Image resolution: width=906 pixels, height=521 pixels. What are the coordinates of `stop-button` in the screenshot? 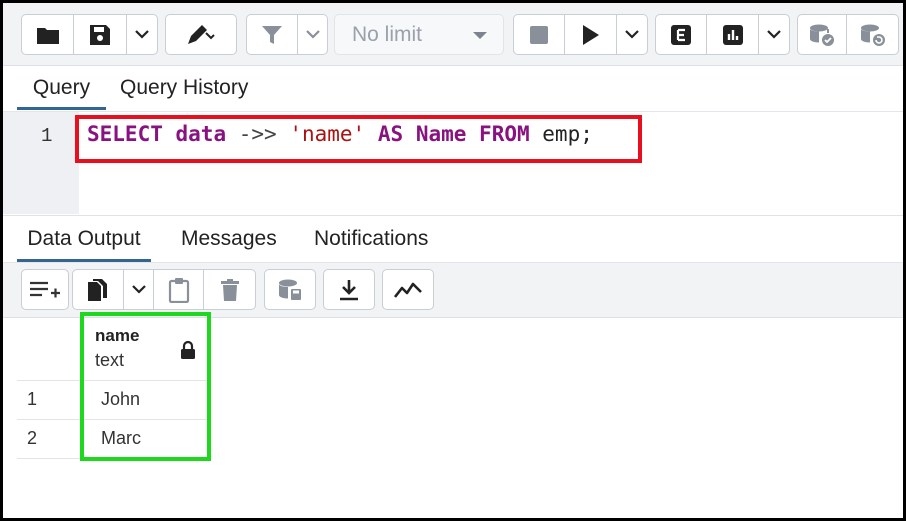 It's located at (539, 34).